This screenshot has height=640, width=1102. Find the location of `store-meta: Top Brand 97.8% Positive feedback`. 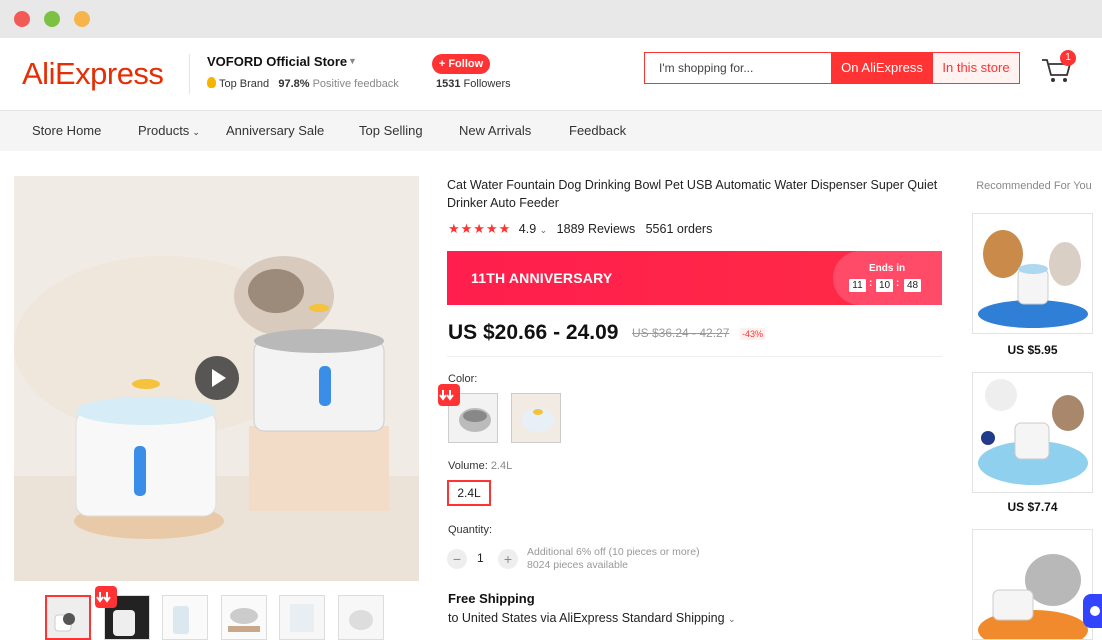

store-meta: Top Brand 97.8% Positive feedback is located at coordinates (303, 83).